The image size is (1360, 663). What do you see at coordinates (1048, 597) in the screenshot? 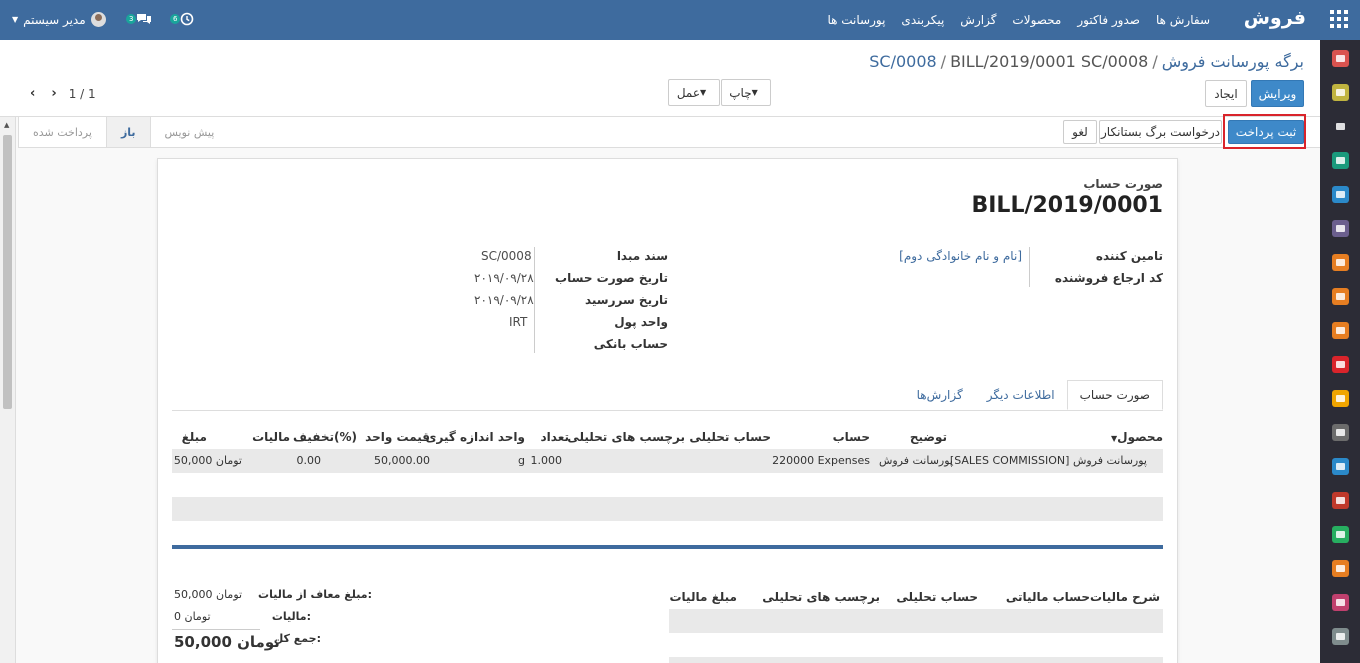
I see `col-tax-account: حساب مالیاتی` at bounding box center [1048, 597].